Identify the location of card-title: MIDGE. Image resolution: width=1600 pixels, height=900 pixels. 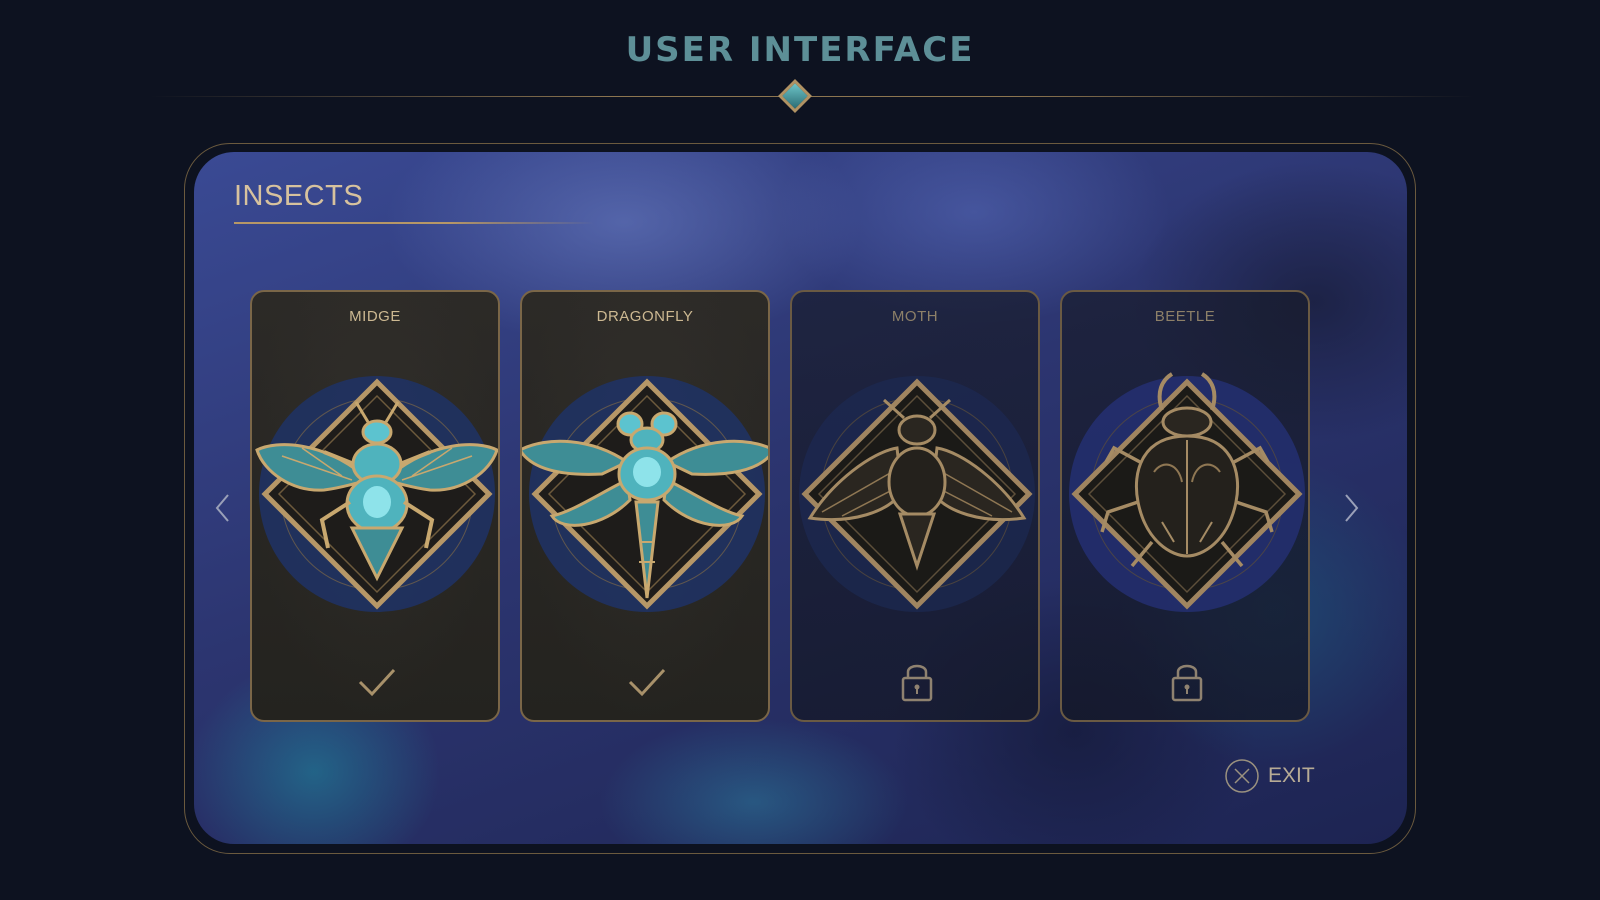
(375, 316).